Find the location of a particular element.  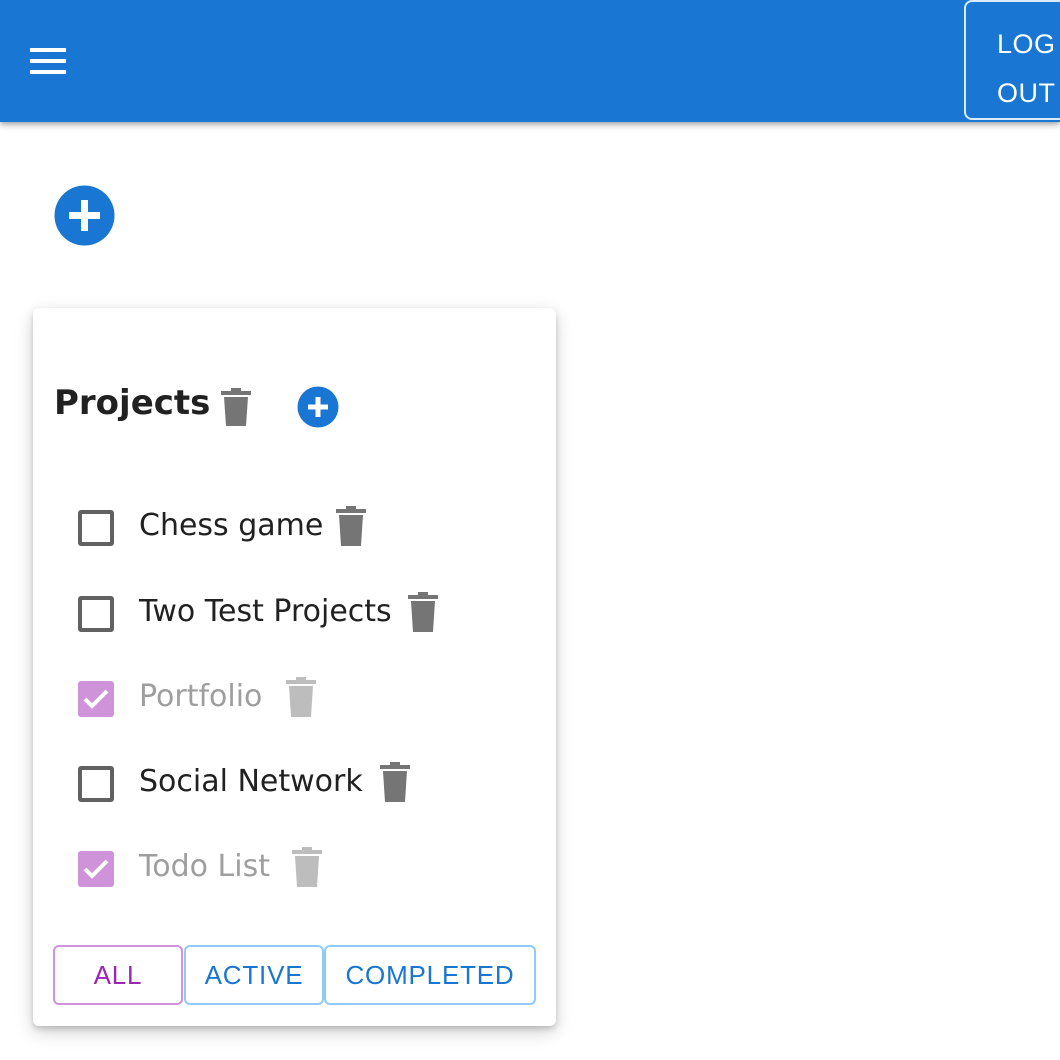

list-item: Portfolio is located at coordinates (294, 709).